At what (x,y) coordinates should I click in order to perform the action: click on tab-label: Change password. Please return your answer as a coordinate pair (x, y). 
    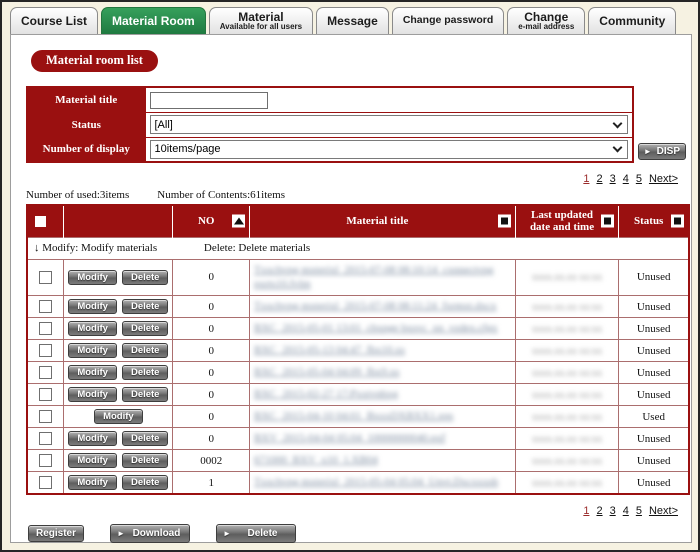
    Looking at the image, I should click on (448, 20).